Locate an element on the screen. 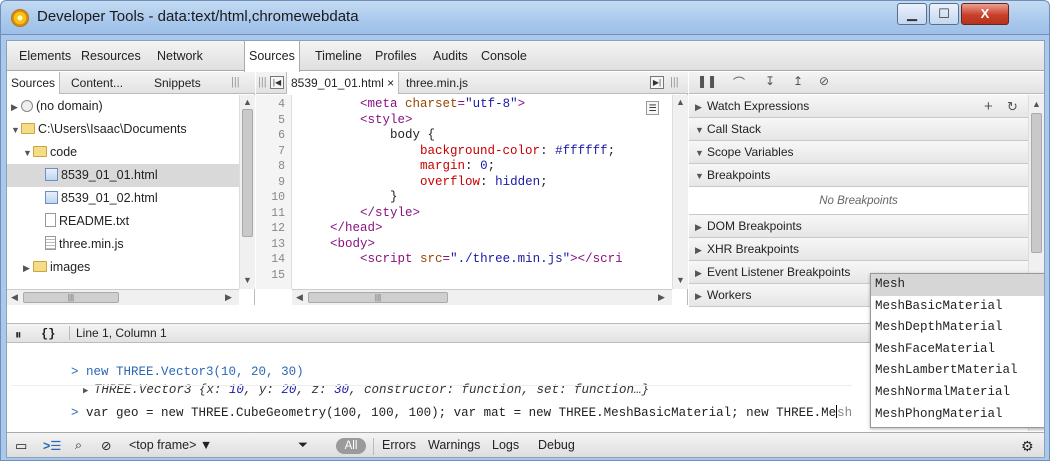 Image resolution: width=1050 pixels, height=461 pixels. section-scope-variables: ▼ Scope Variables is located at coordinates (858, 152).